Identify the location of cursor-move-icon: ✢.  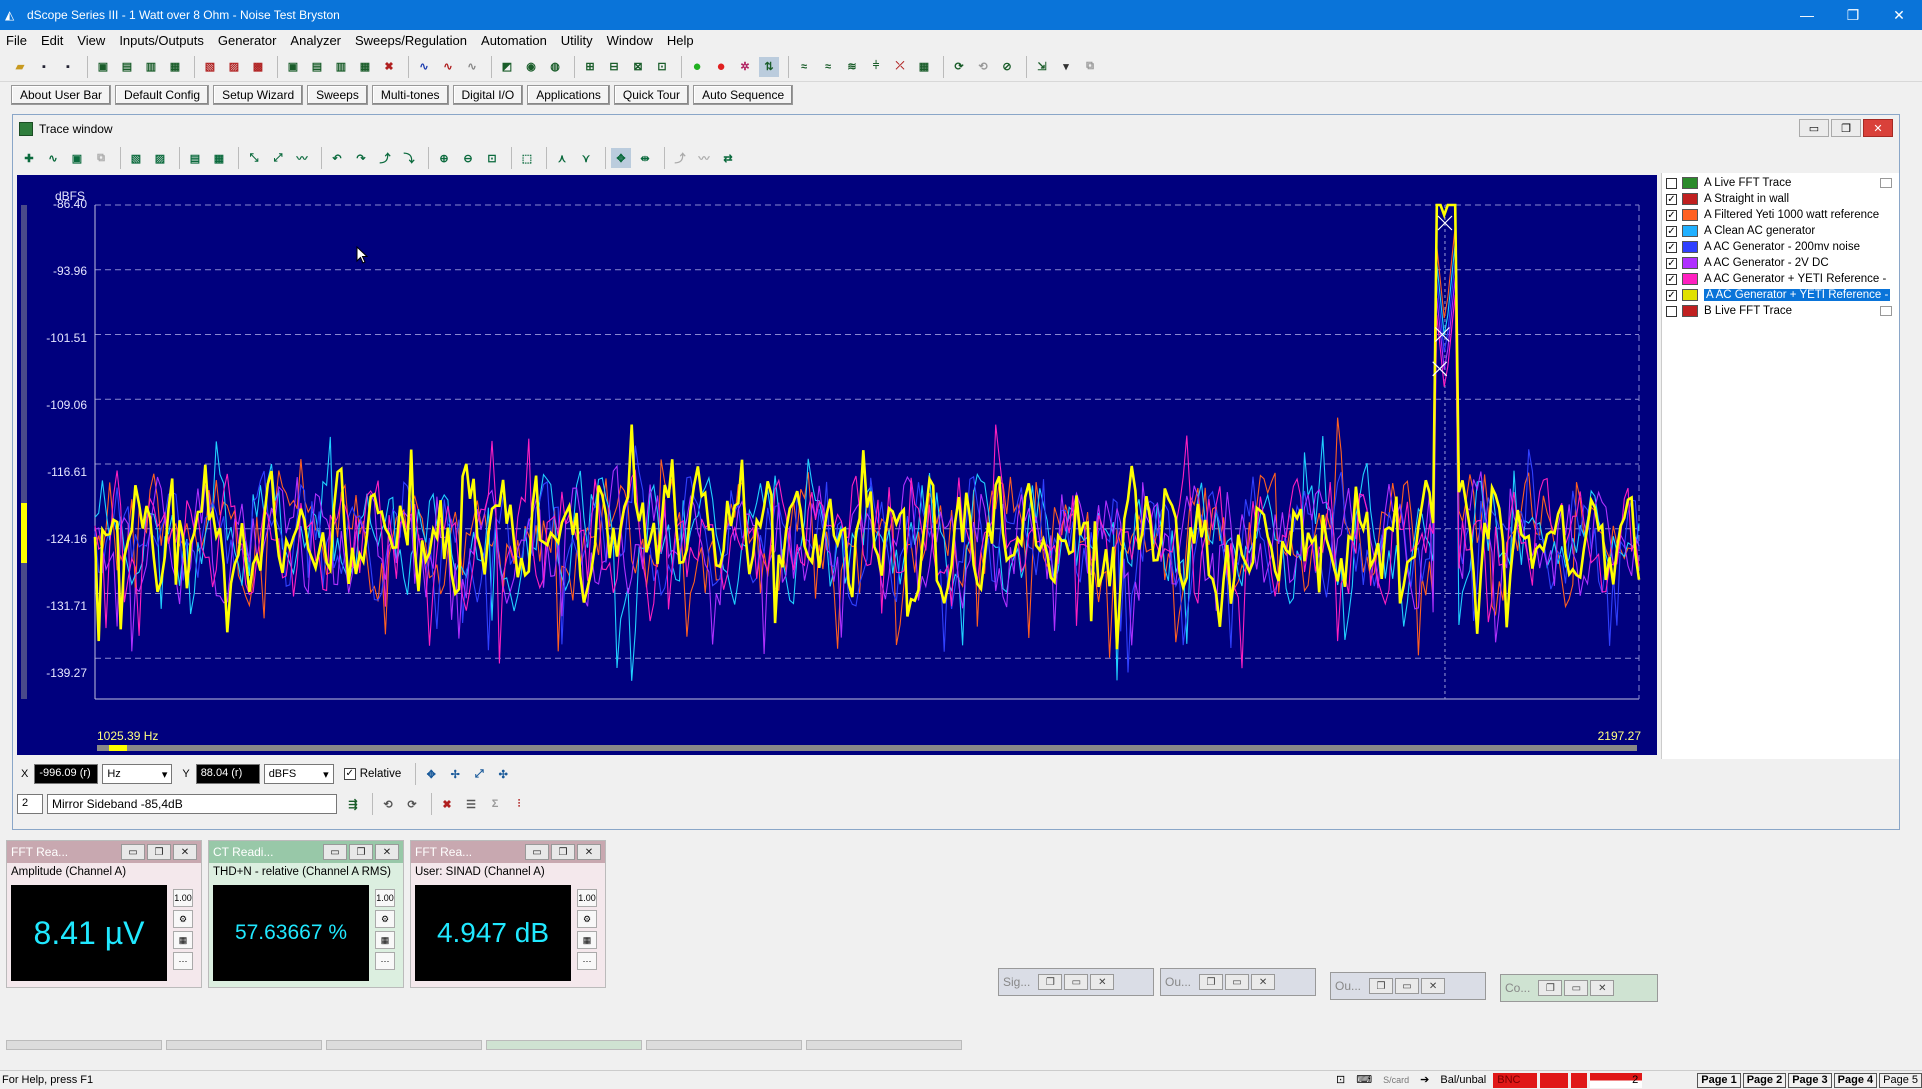
(455, 774).